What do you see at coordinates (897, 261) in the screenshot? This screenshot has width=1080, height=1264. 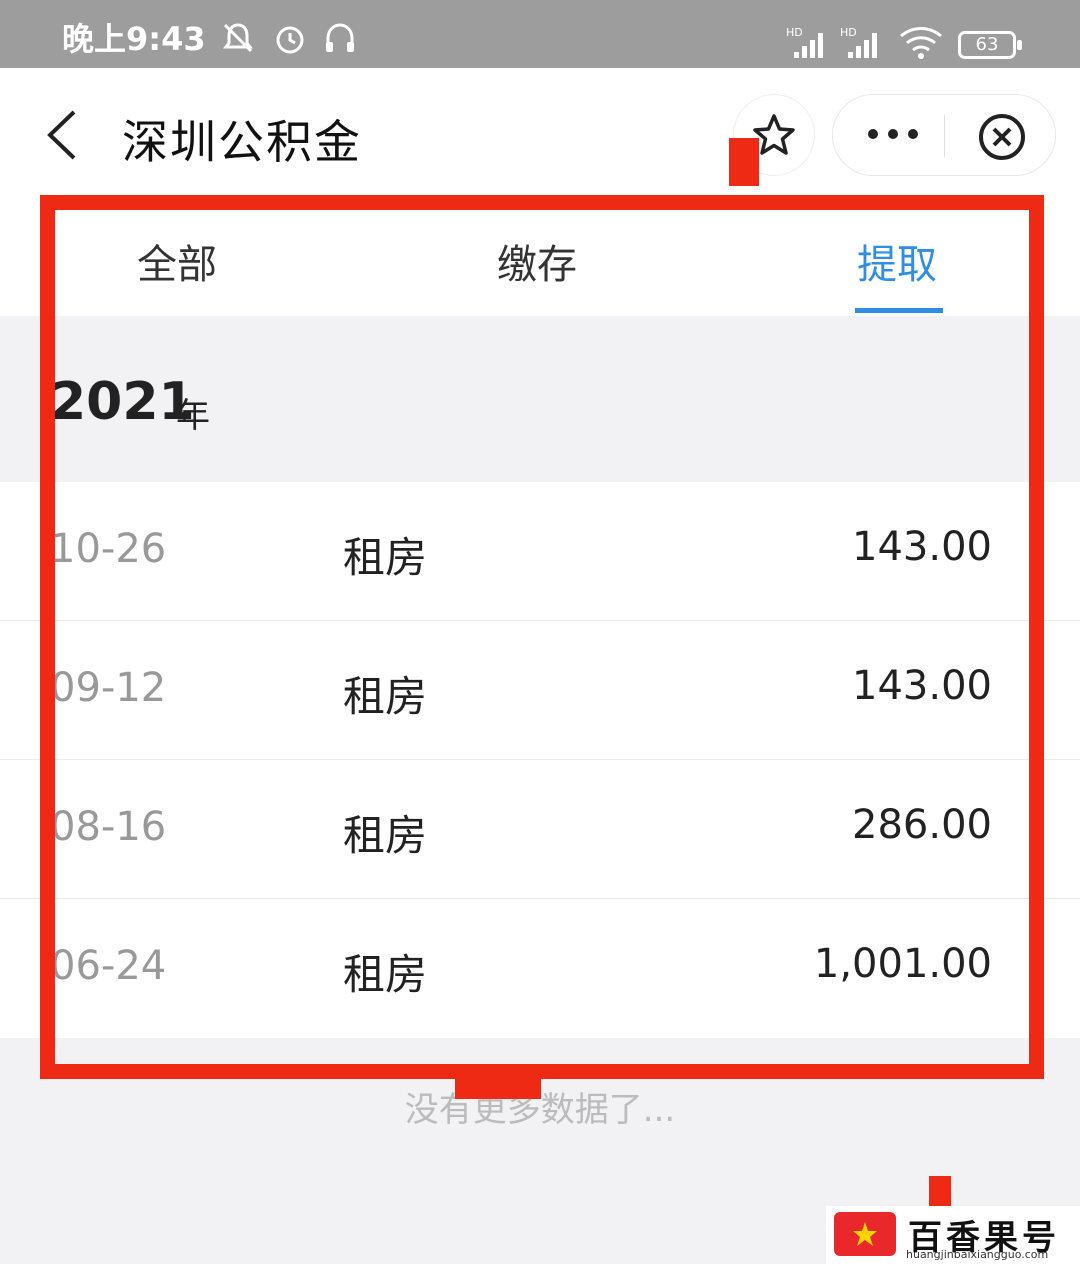 I see `tab-withdraw: 提取` at bounding box center [897, 261].